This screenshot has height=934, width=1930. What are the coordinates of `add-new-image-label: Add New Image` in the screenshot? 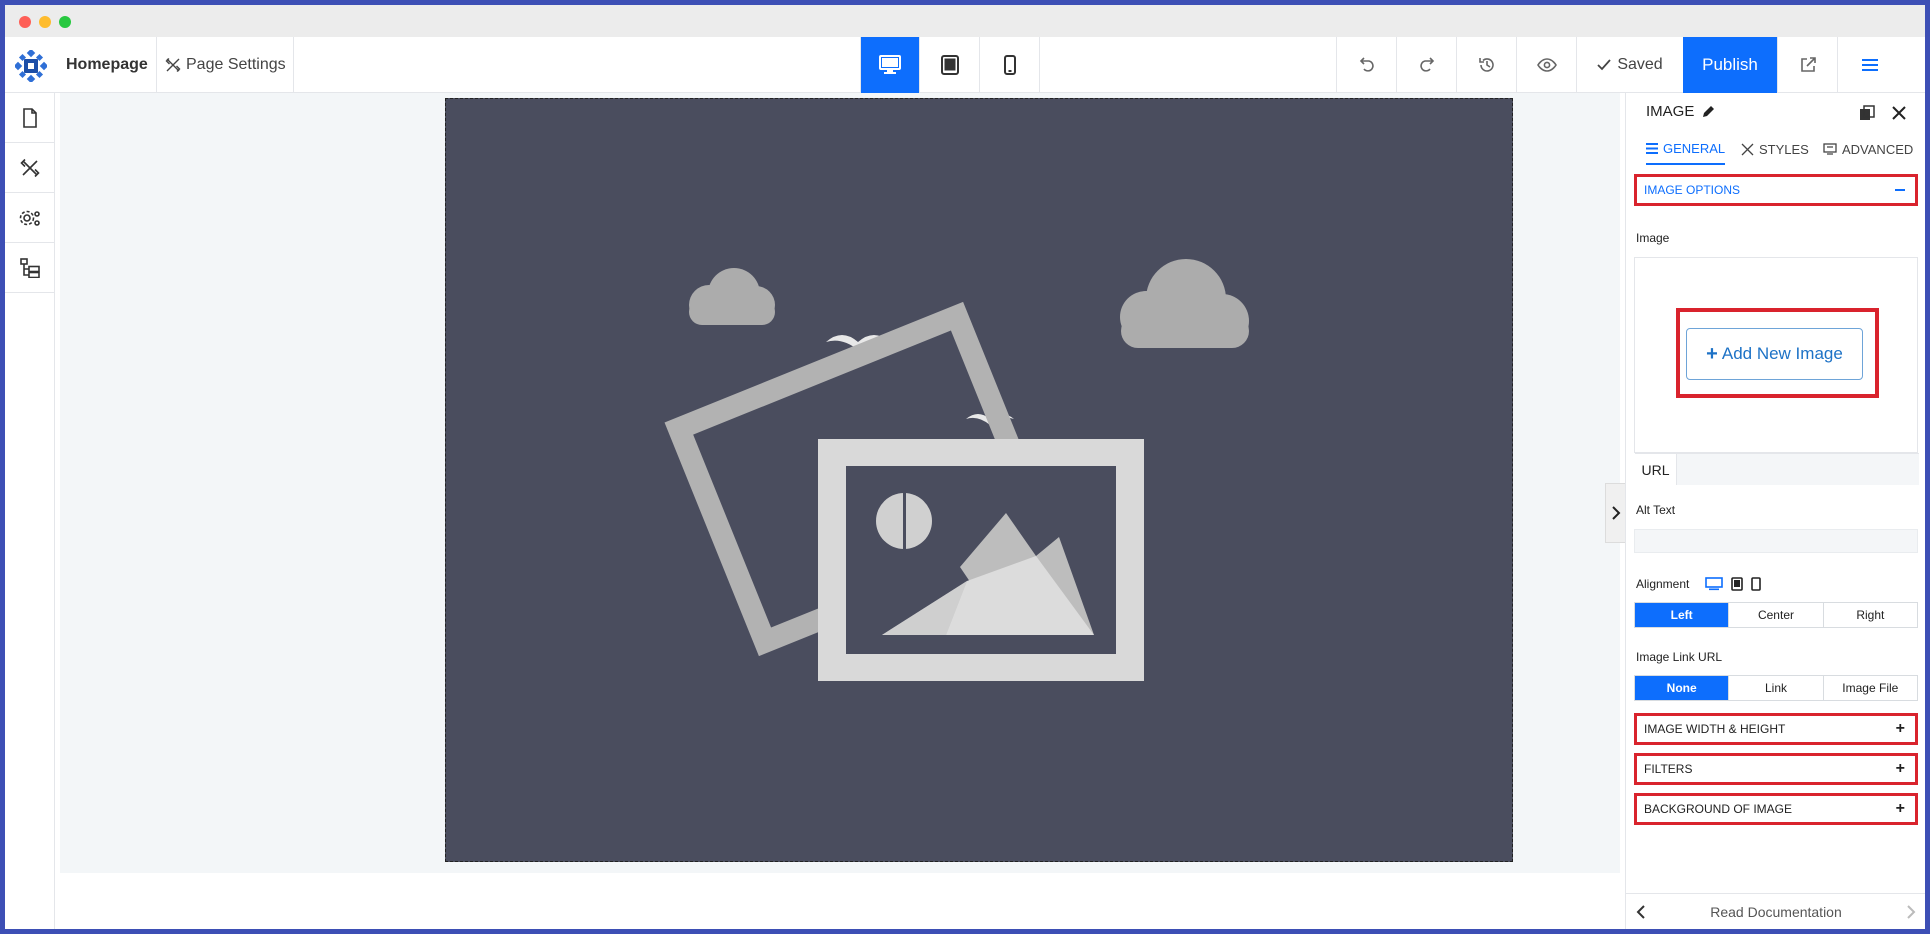 It's located at (1782, 353).